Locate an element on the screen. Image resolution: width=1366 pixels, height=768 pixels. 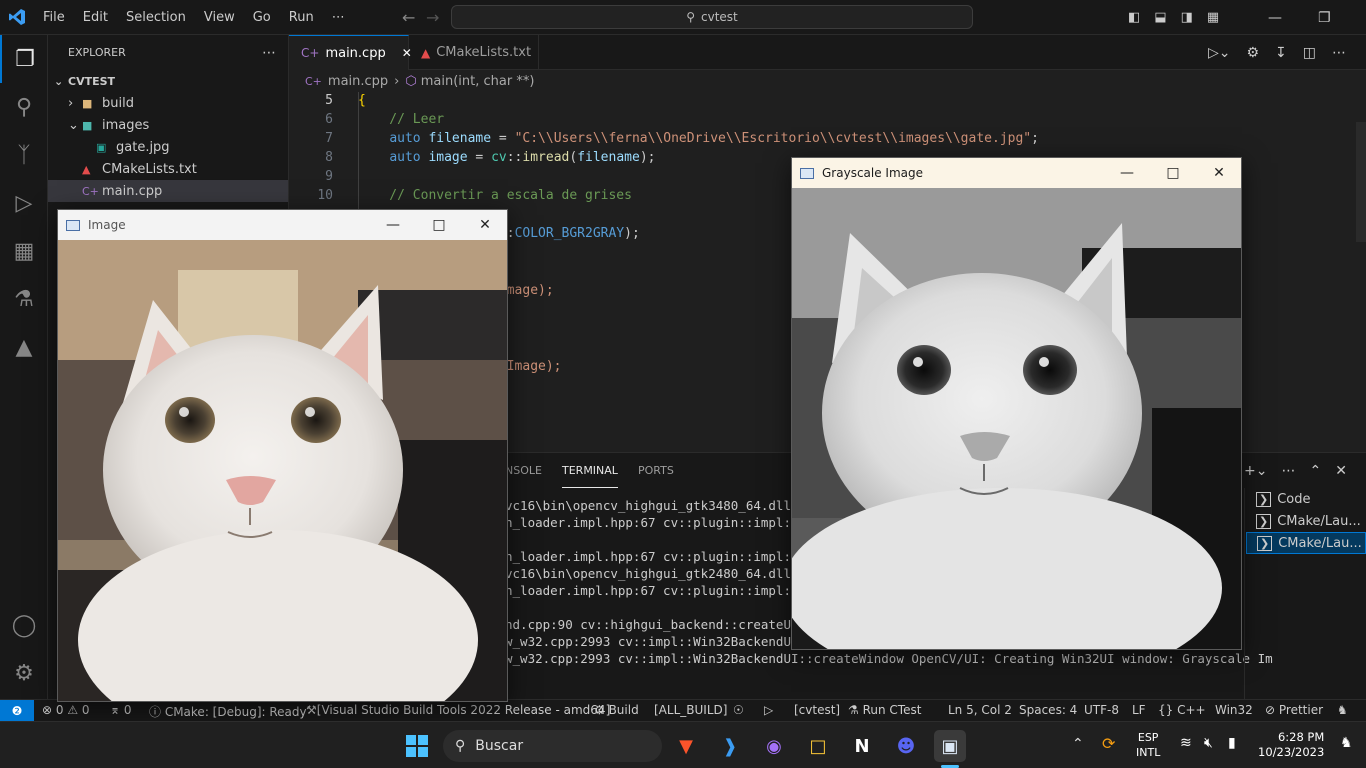
cmake-icon: ▲ is located at coordinates (24, 347).